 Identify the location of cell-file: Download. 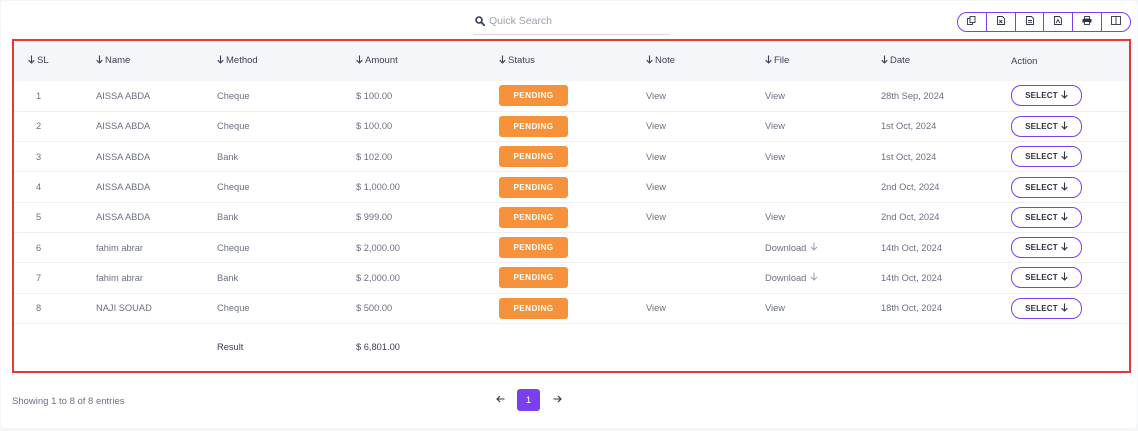
(809, 278).